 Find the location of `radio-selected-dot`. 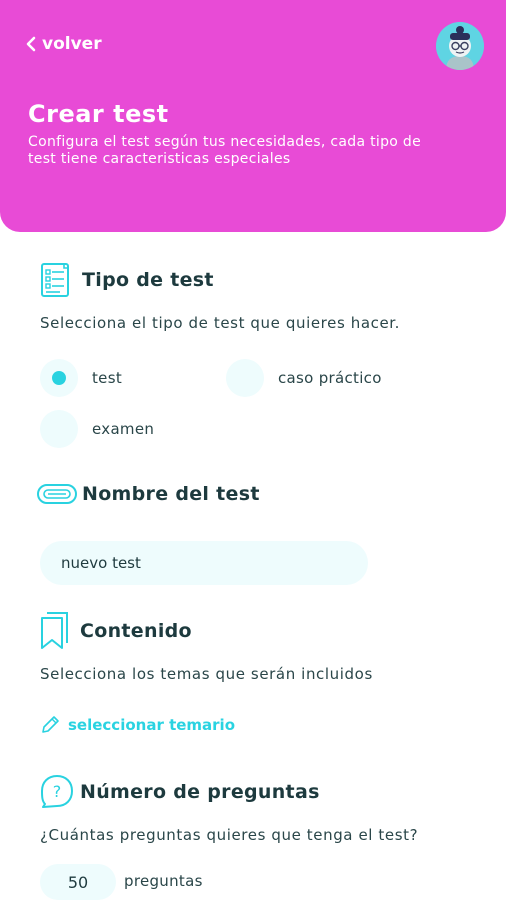

radio-selected-dot is located at coordinates (59, 378).